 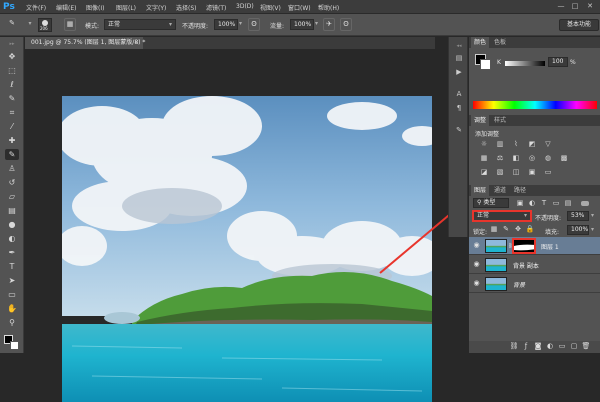 What do you see at coordinates (66, 7) in the screenshot?
I see `menu-edit: 编辑(E)` at bounding box center [66, 7].